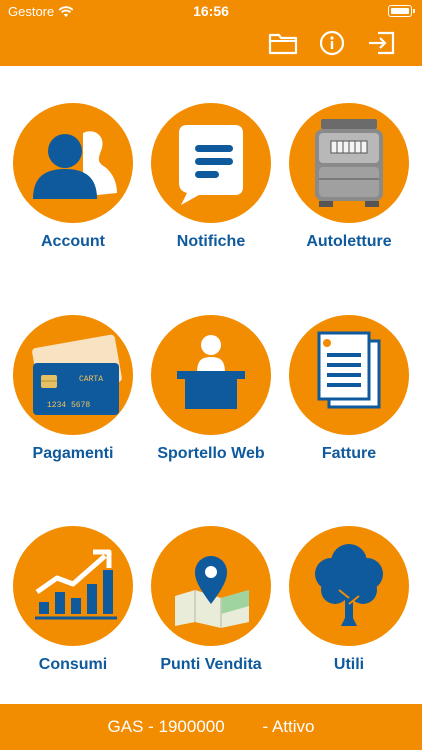  I want to click on tile-autoletture: Autoletture, so click(349, 177).